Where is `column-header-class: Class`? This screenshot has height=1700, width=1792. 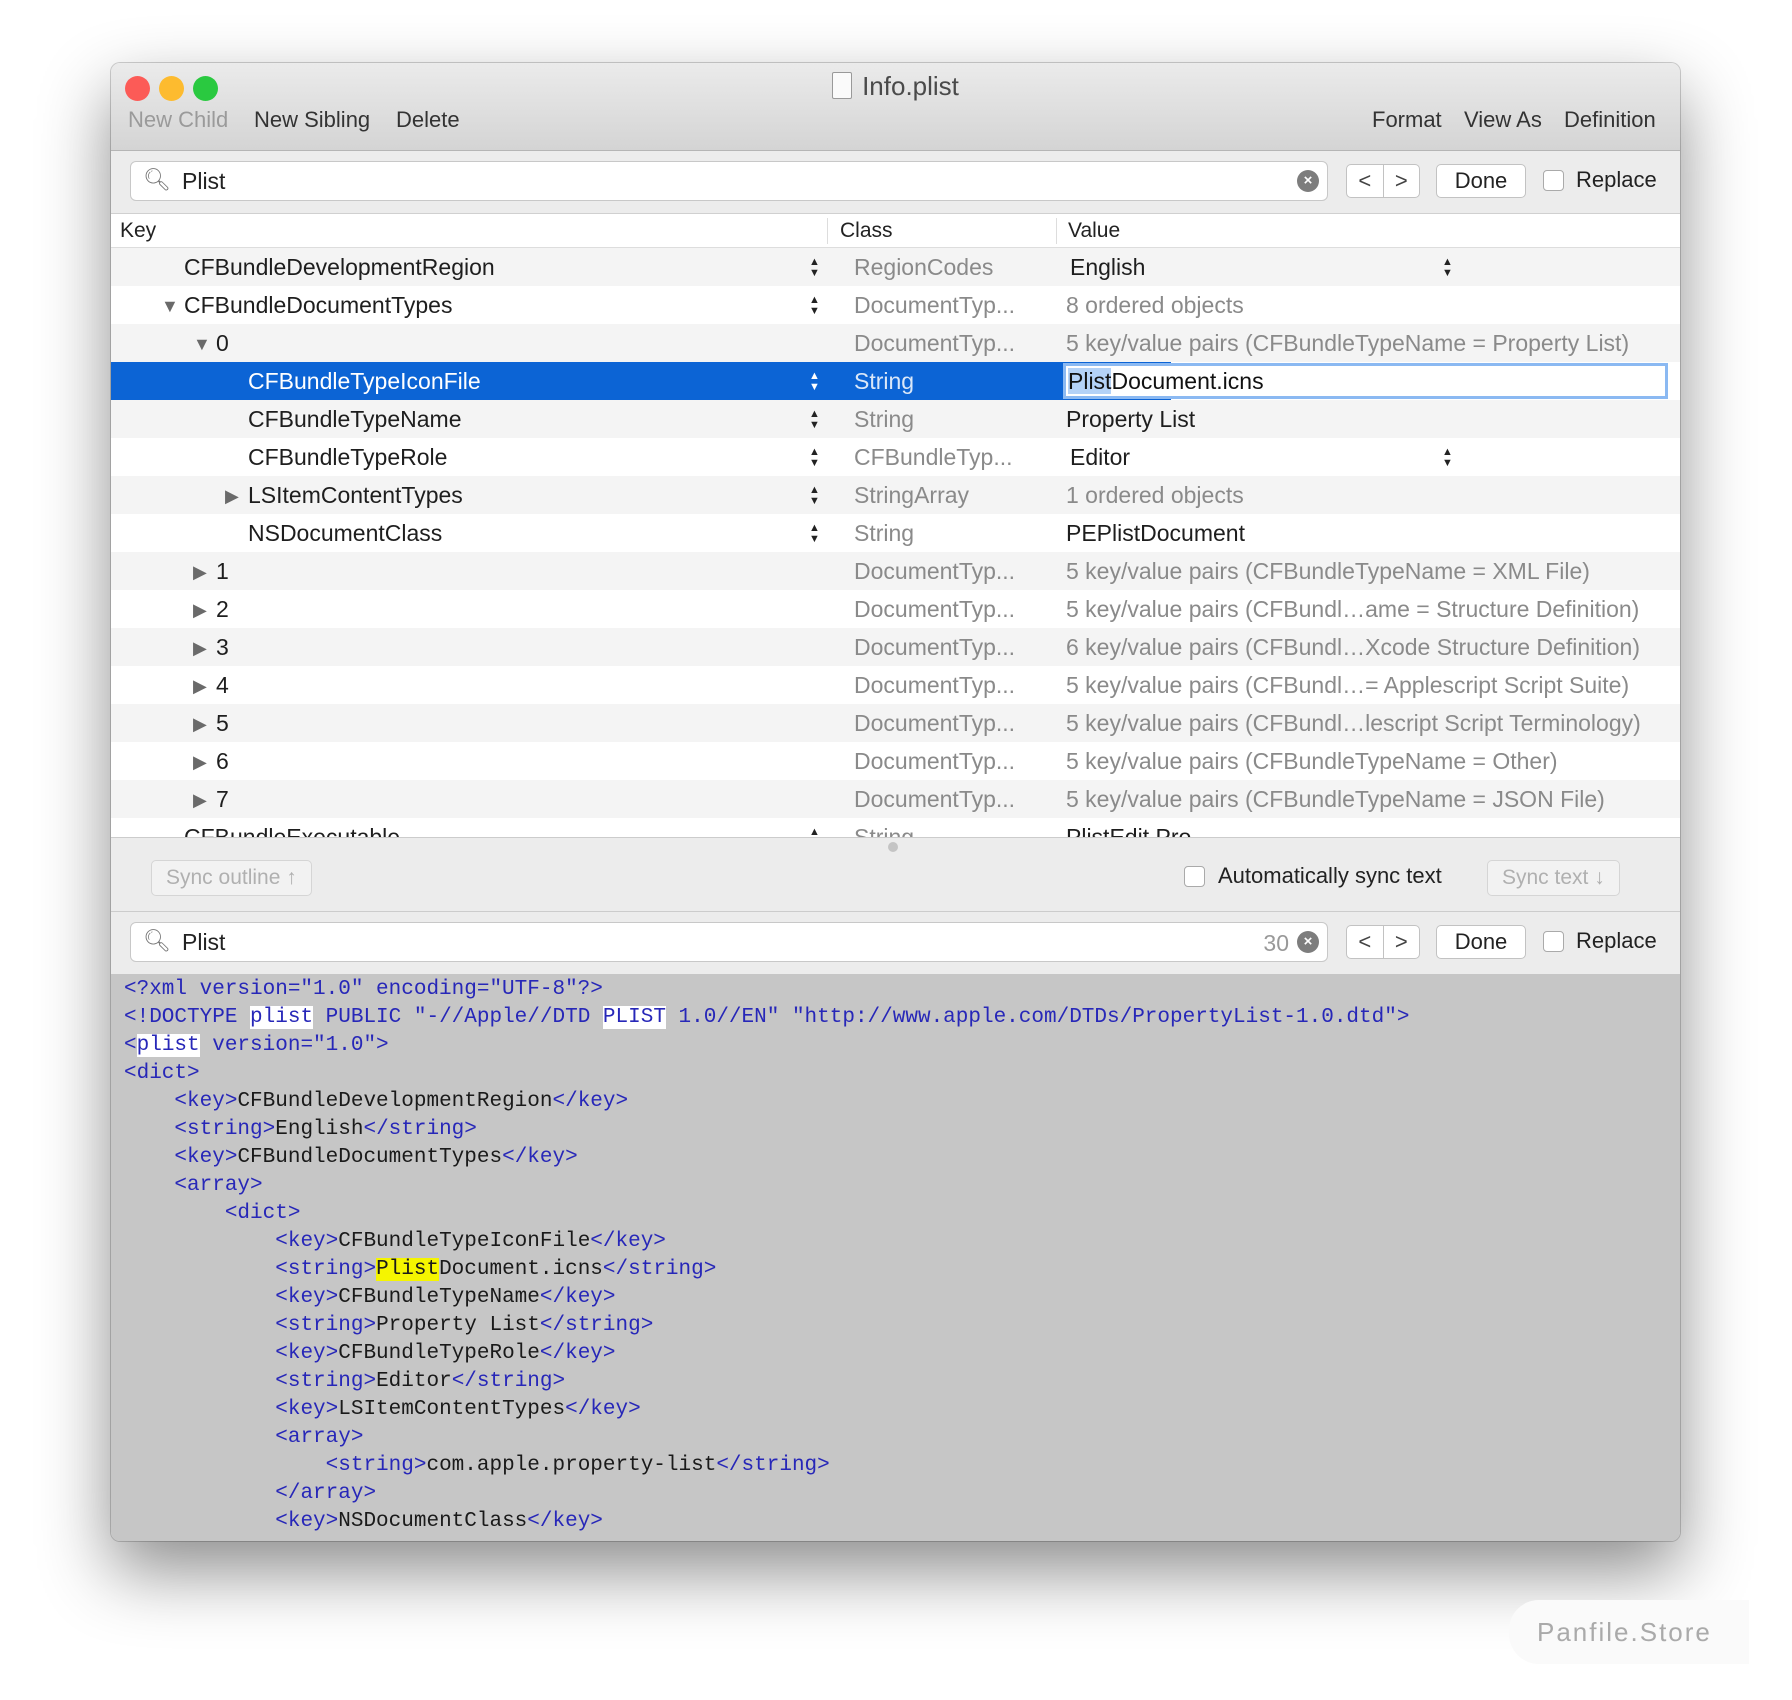 column-header-class: Class is located at coordinates (866, 231).